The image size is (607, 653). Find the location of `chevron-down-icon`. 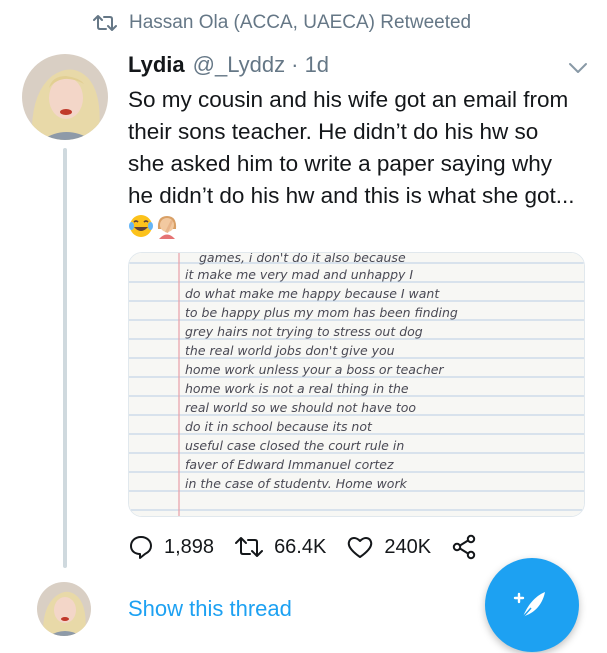

chevron-down-icon is located at coordinates (578, 68).